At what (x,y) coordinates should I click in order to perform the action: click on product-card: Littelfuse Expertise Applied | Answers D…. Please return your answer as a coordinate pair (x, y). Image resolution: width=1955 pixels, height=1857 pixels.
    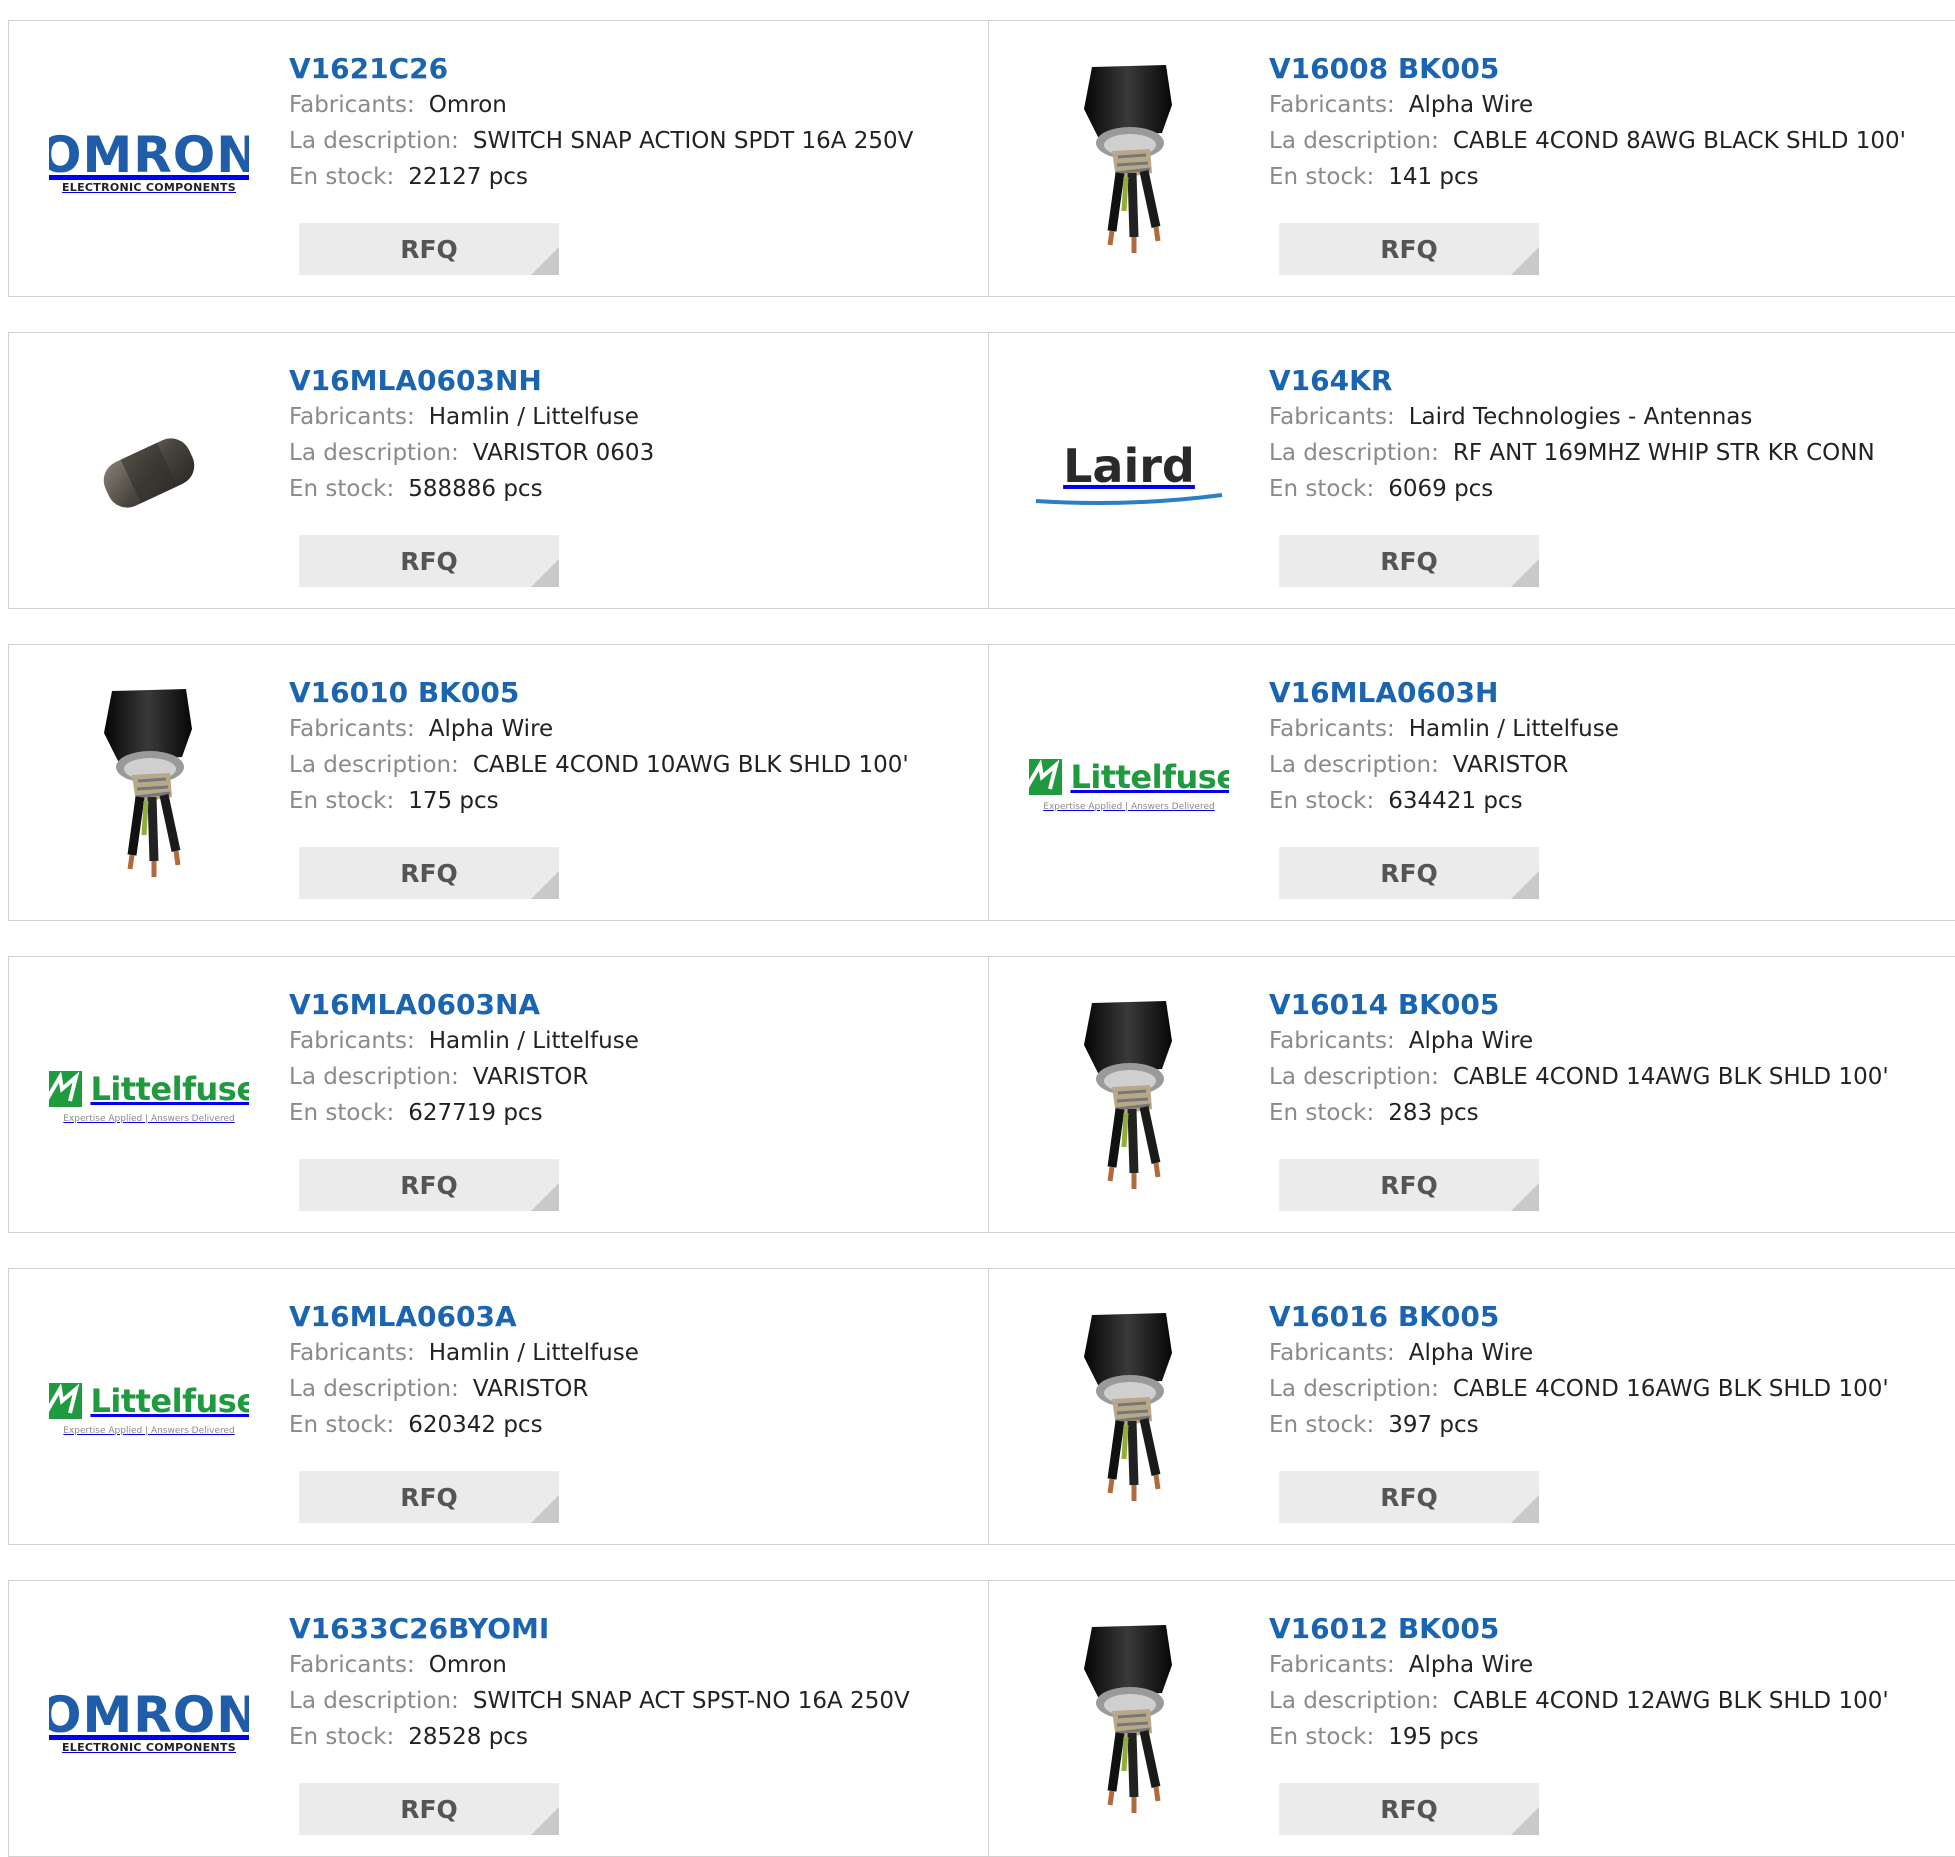
    Looking at the image, I should click on (498, 1406).